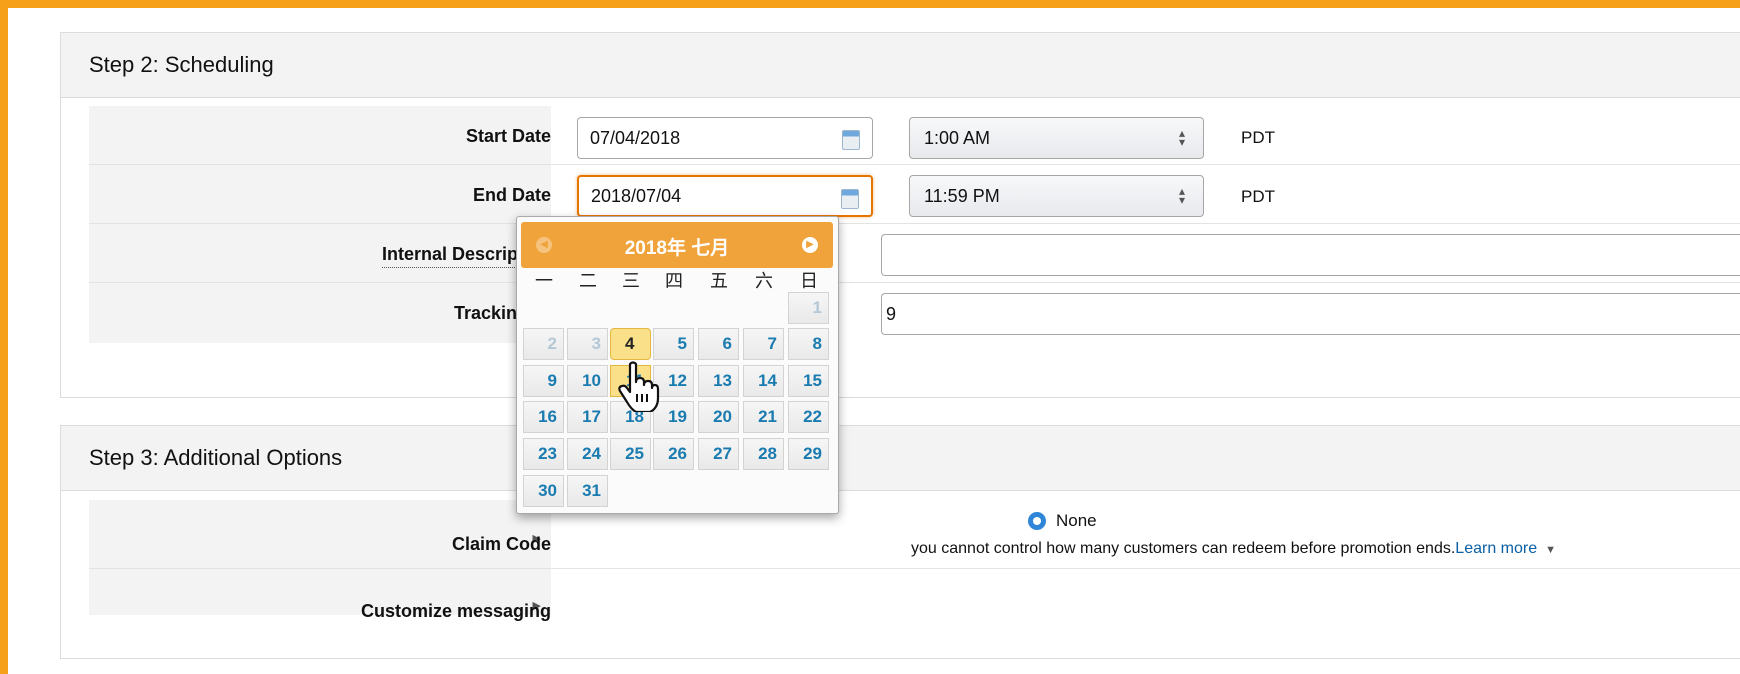 The width and height of the screenshot is (1740, 674). I want to click on calendar-day: 17, so click(587, 417).